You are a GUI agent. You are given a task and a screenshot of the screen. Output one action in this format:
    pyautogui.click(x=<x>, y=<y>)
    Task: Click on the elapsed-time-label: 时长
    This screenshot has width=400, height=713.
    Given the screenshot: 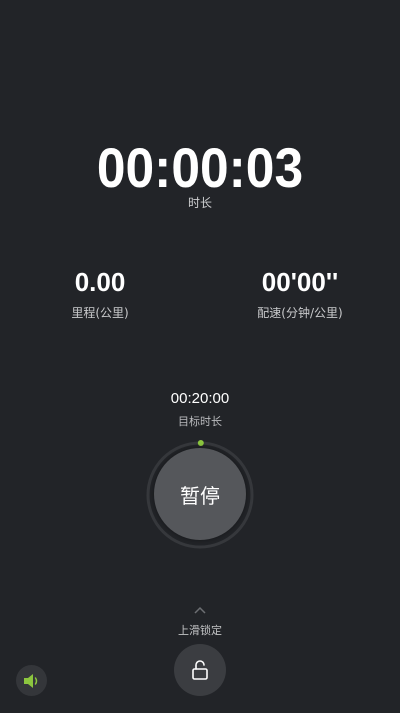 What is the action you would take?
    pyautogui.click(x=199, y=203)
    